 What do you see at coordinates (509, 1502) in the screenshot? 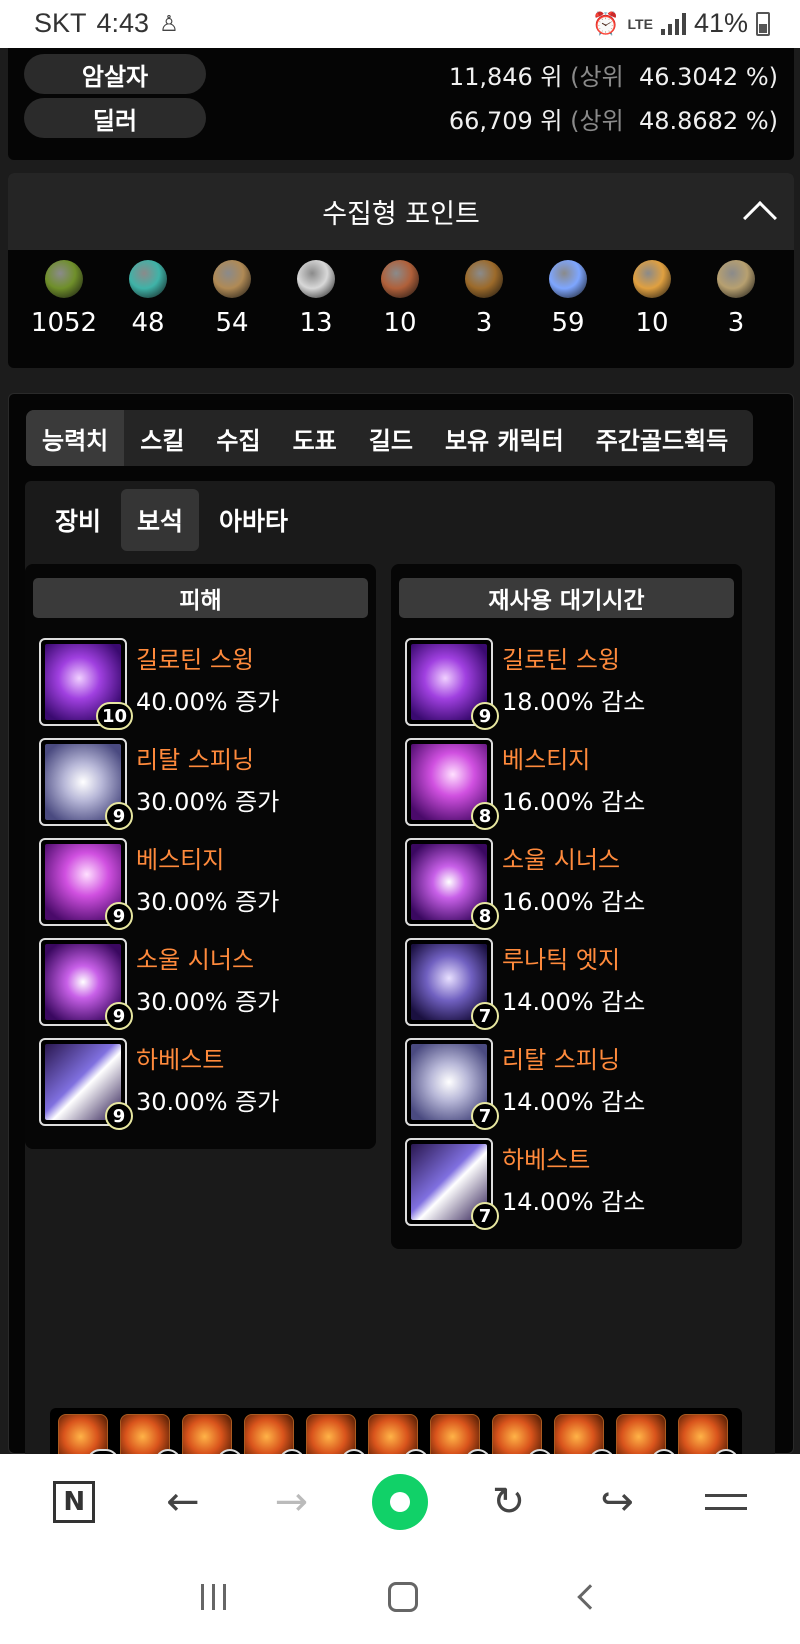
I see `refresh-icon: ↻` at bounding box center [509, 1502].